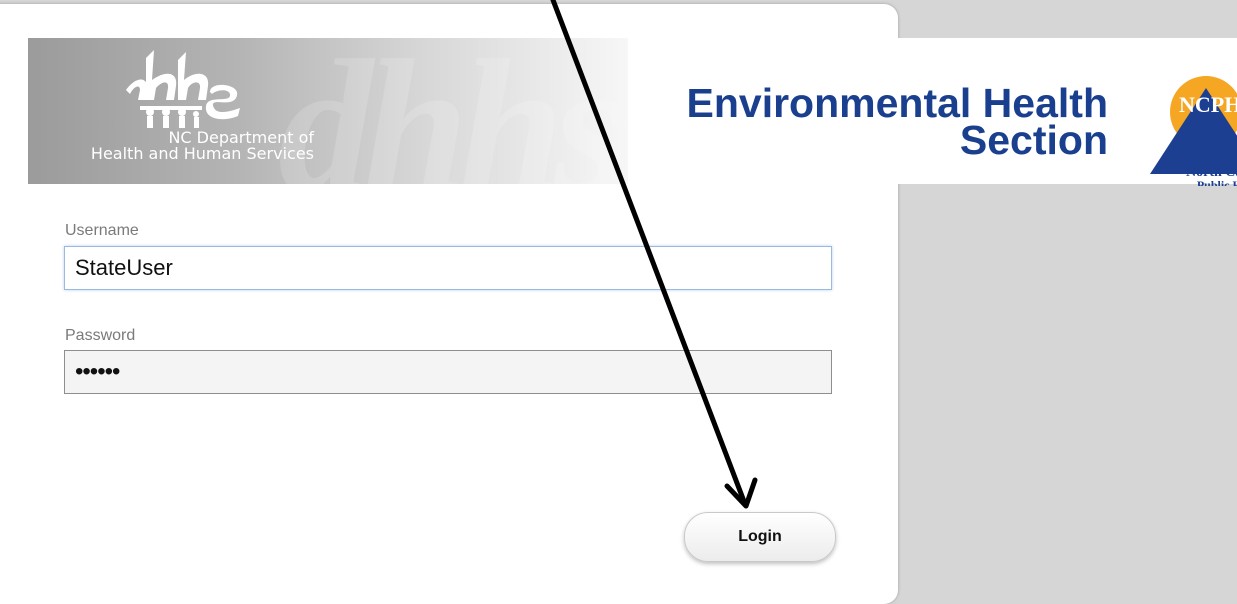 This screenshot has width=1237, height=604. I want to click on password-input: ••••••, so click(448, 372).